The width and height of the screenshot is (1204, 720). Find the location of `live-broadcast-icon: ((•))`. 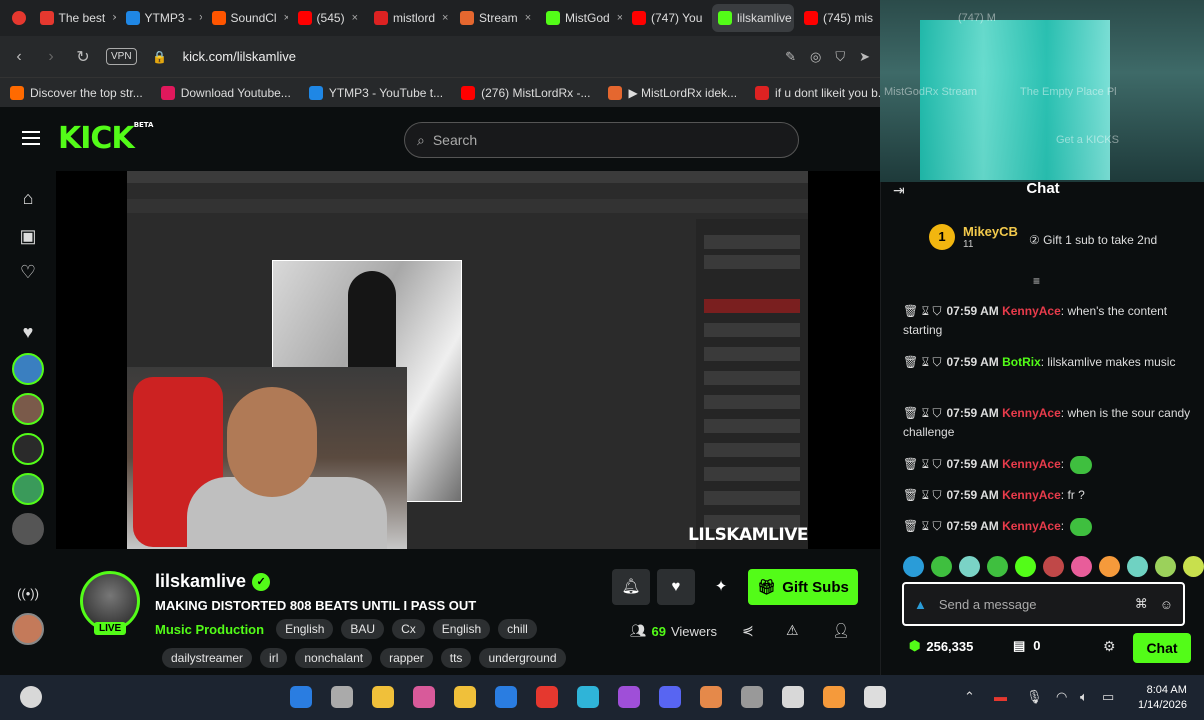

live-broadcast-icon: ((•)) is located at coordinates (28, 594).